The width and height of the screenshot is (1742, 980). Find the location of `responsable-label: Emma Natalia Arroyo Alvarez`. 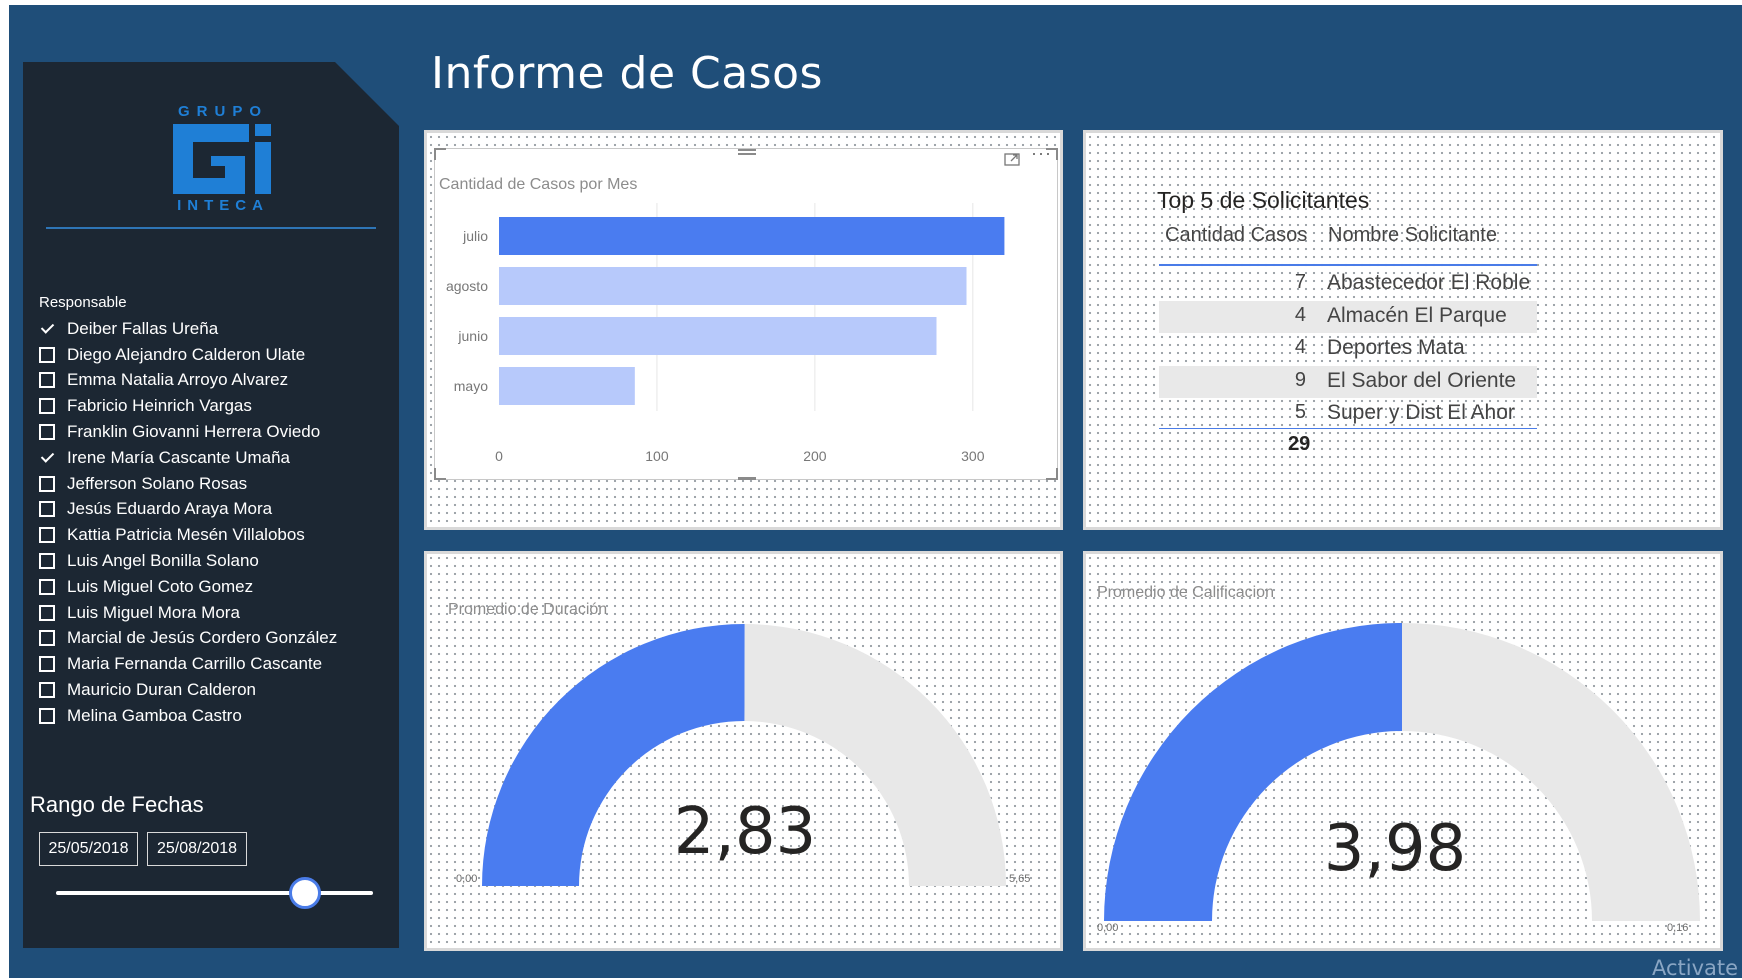

responsable-label: Emma Natalia Arroyo Alvarez is located at coordinates (178, 380).